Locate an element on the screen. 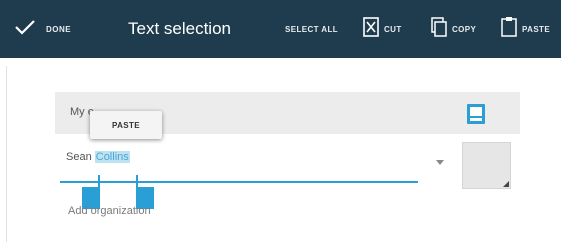 The height and width of the screenshot is (242, 561). name-prefix: Sean is located at coordinates (80, 157).